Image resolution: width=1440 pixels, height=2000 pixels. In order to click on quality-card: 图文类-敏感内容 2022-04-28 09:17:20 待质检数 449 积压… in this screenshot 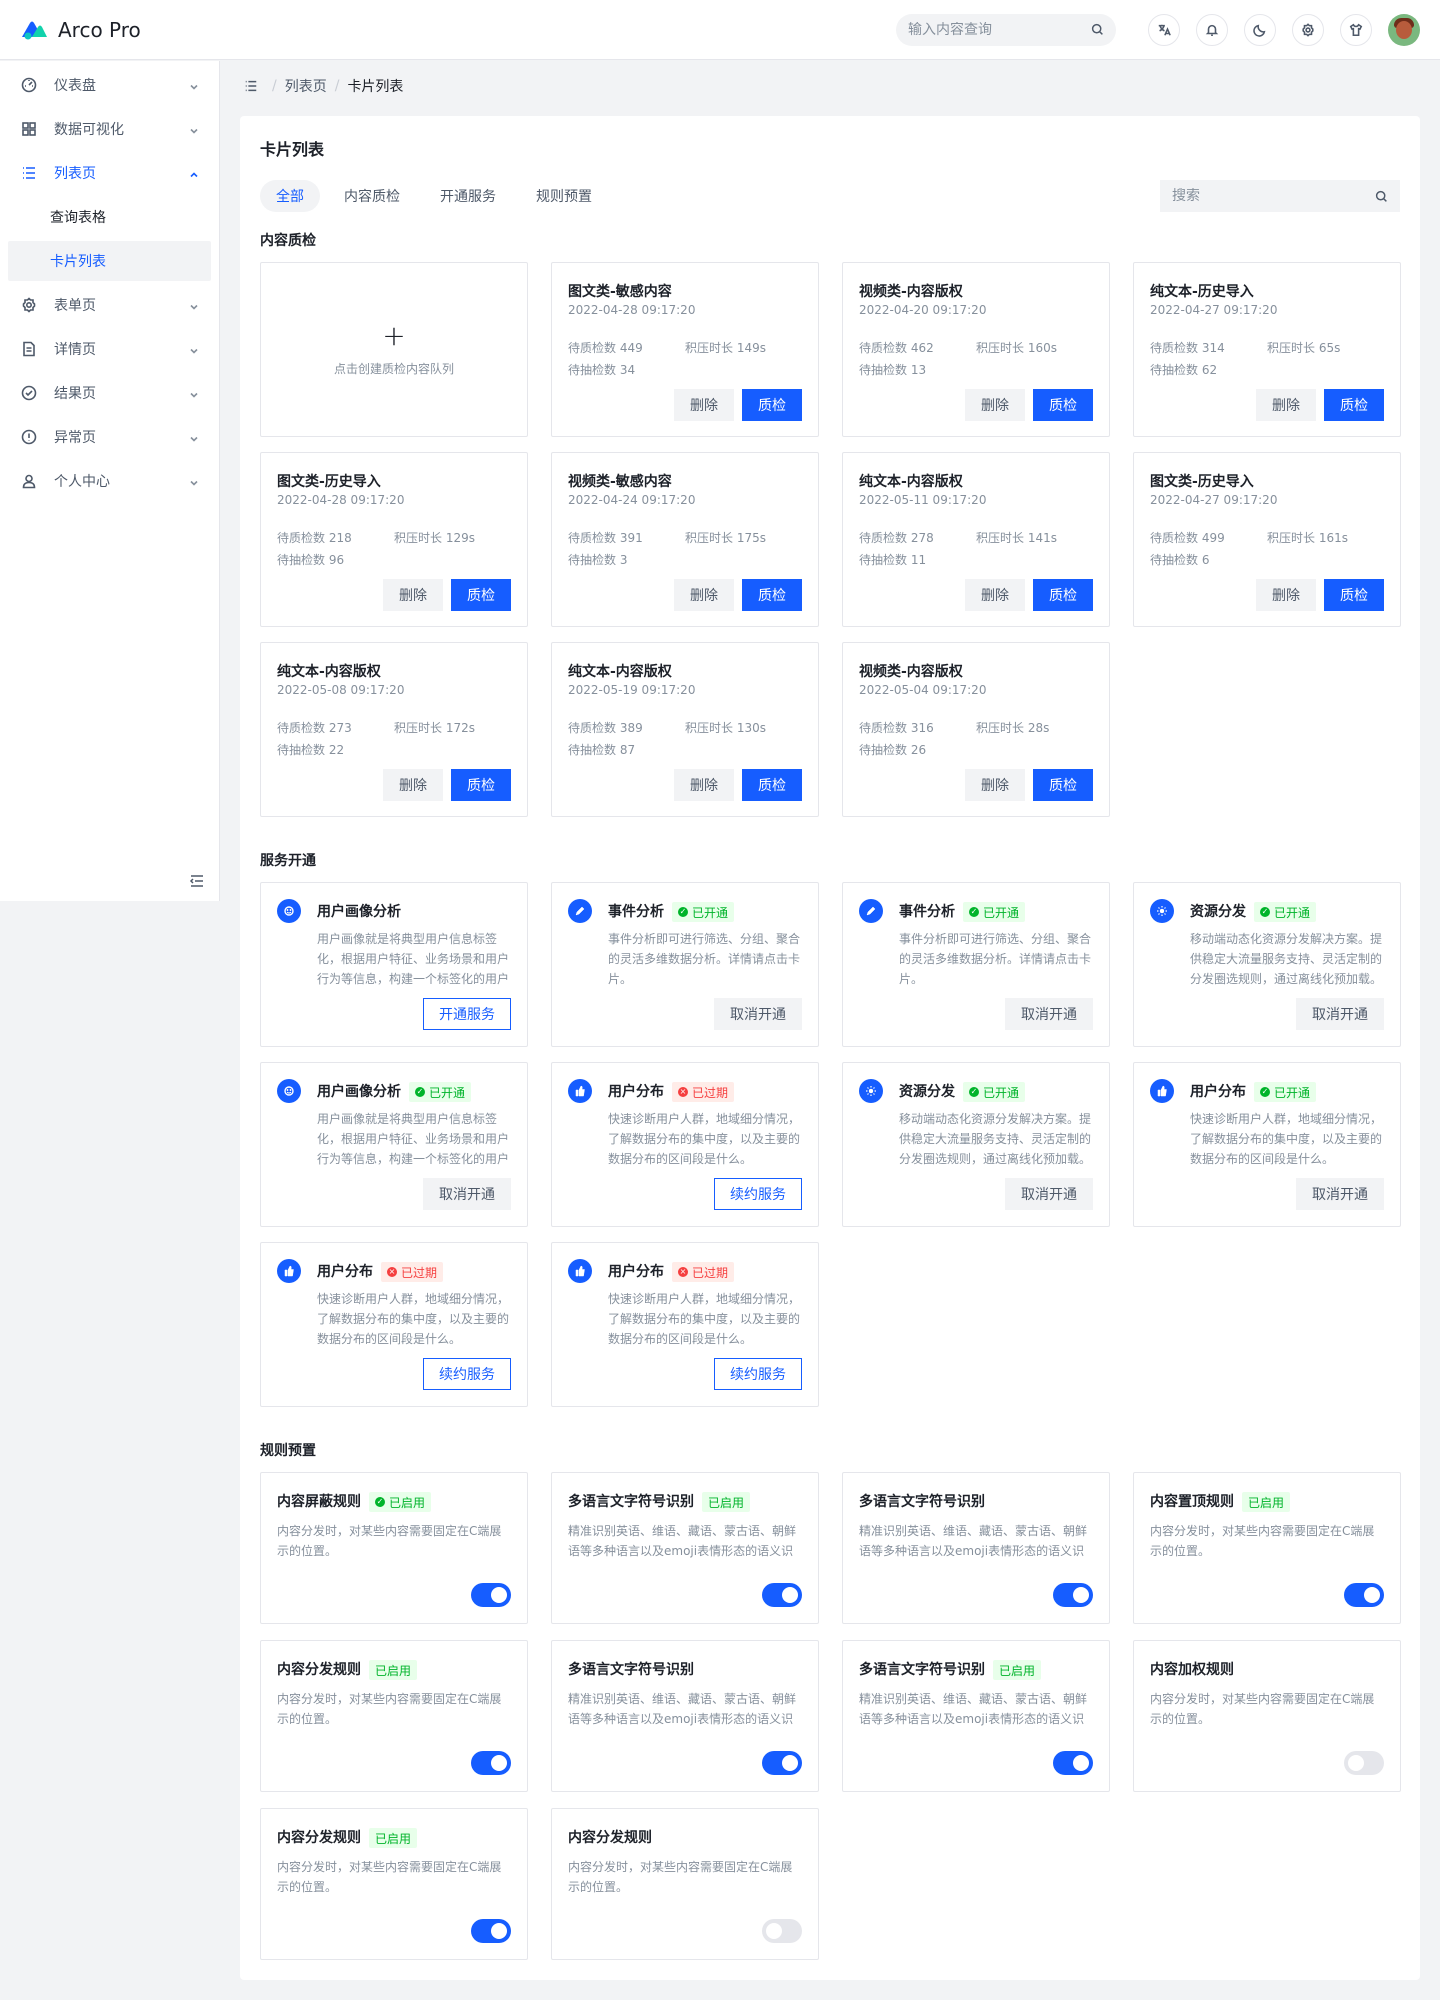, I will do `click(685, 349)`.